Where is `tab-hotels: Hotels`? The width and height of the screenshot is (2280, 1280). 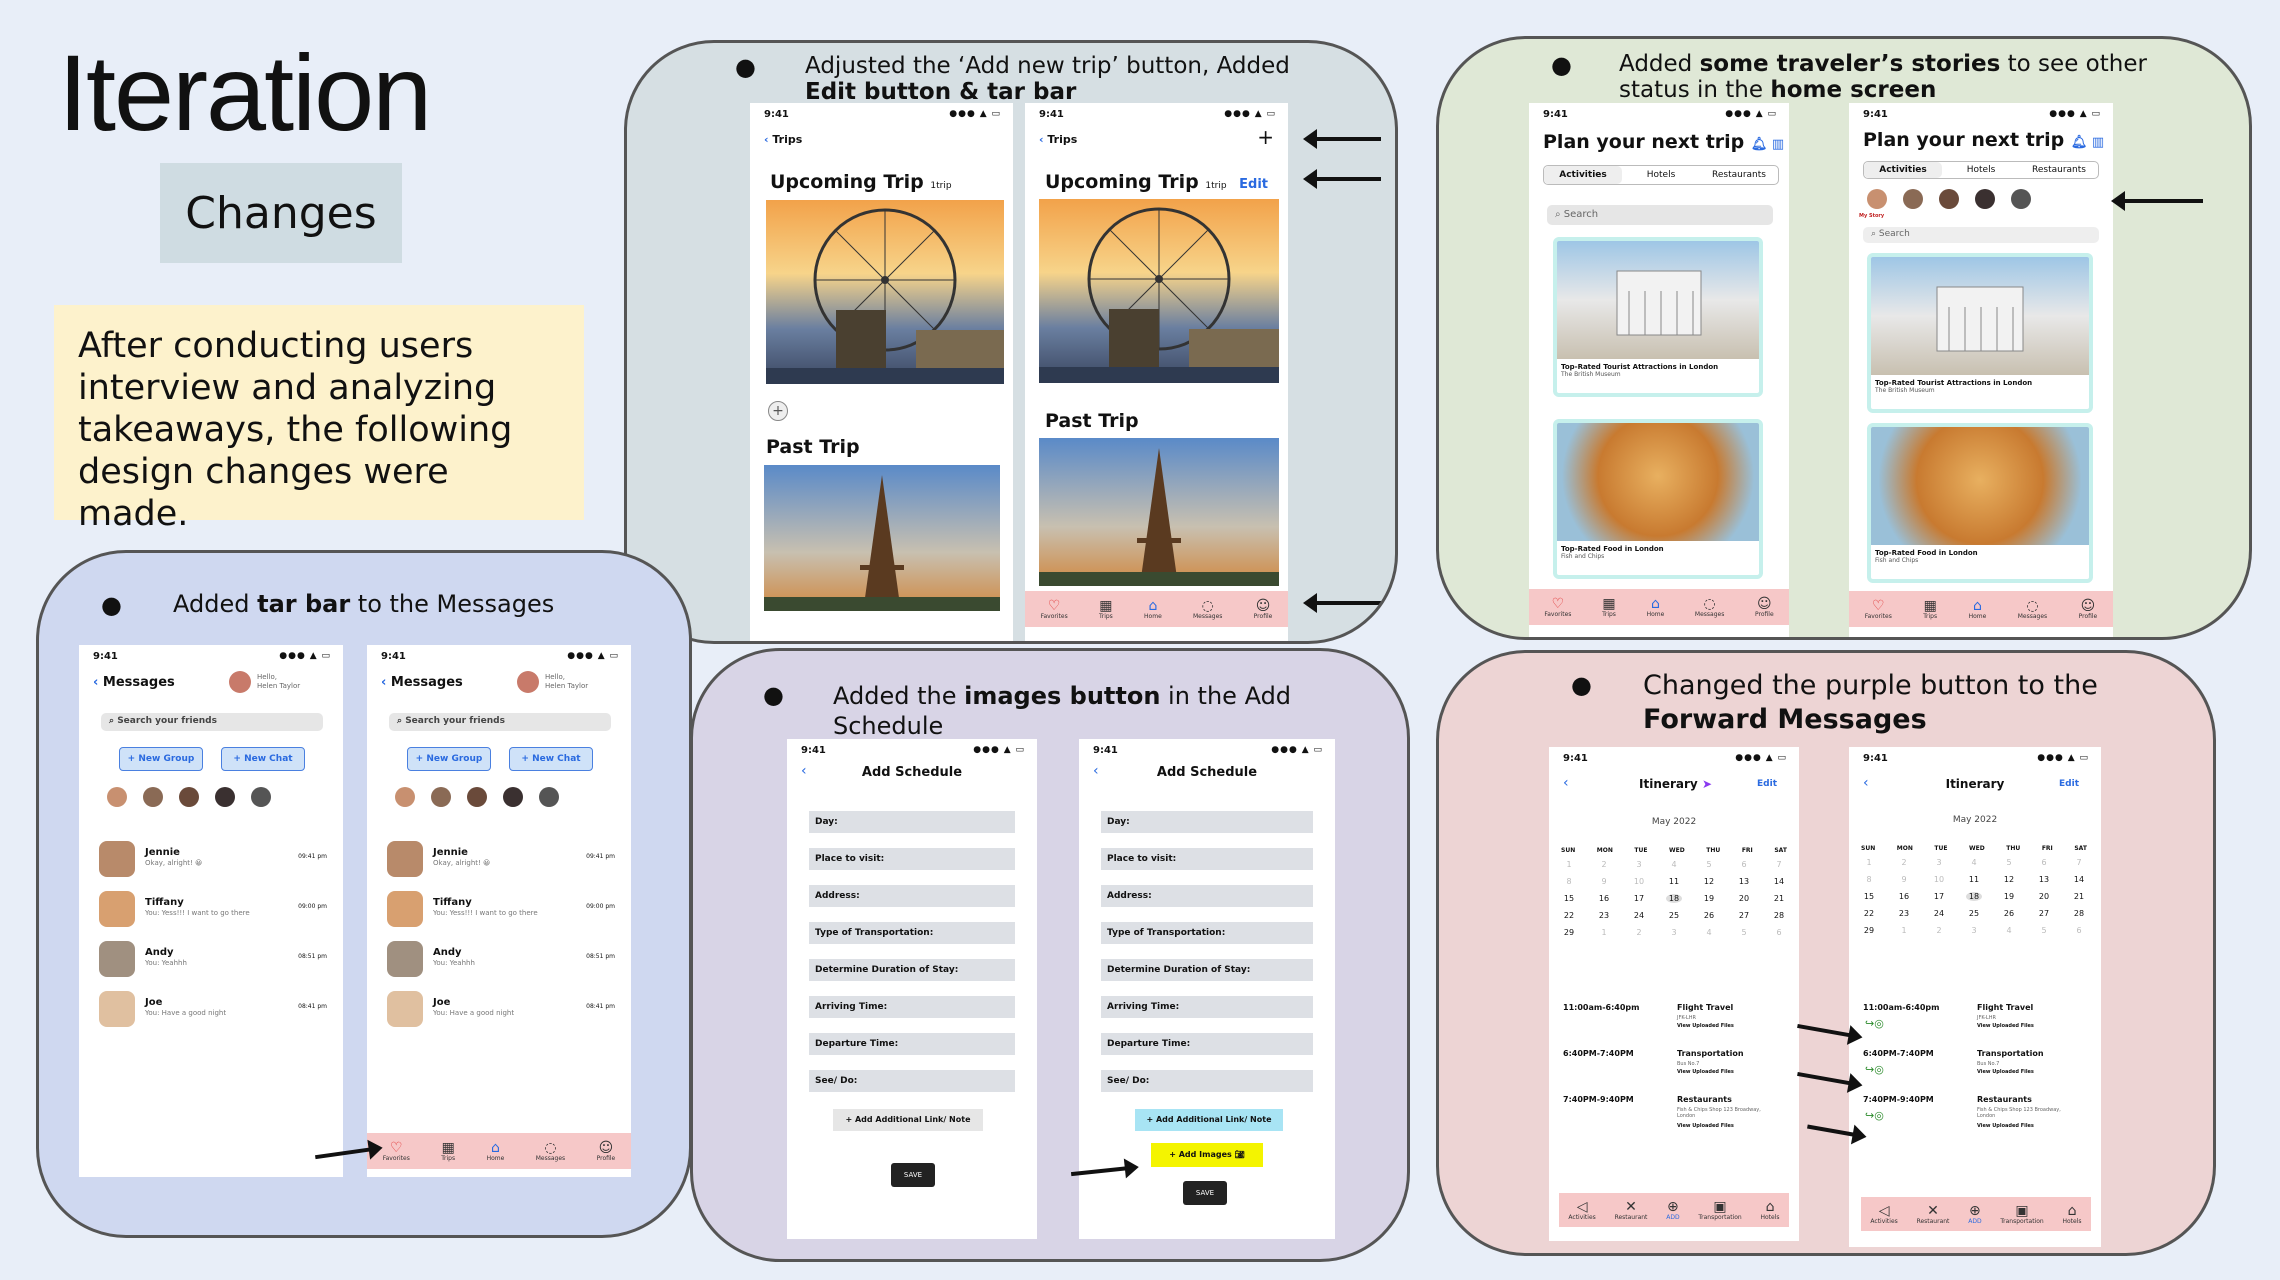 tab-hotels: Hotels is located at coordinates (1981, 170).